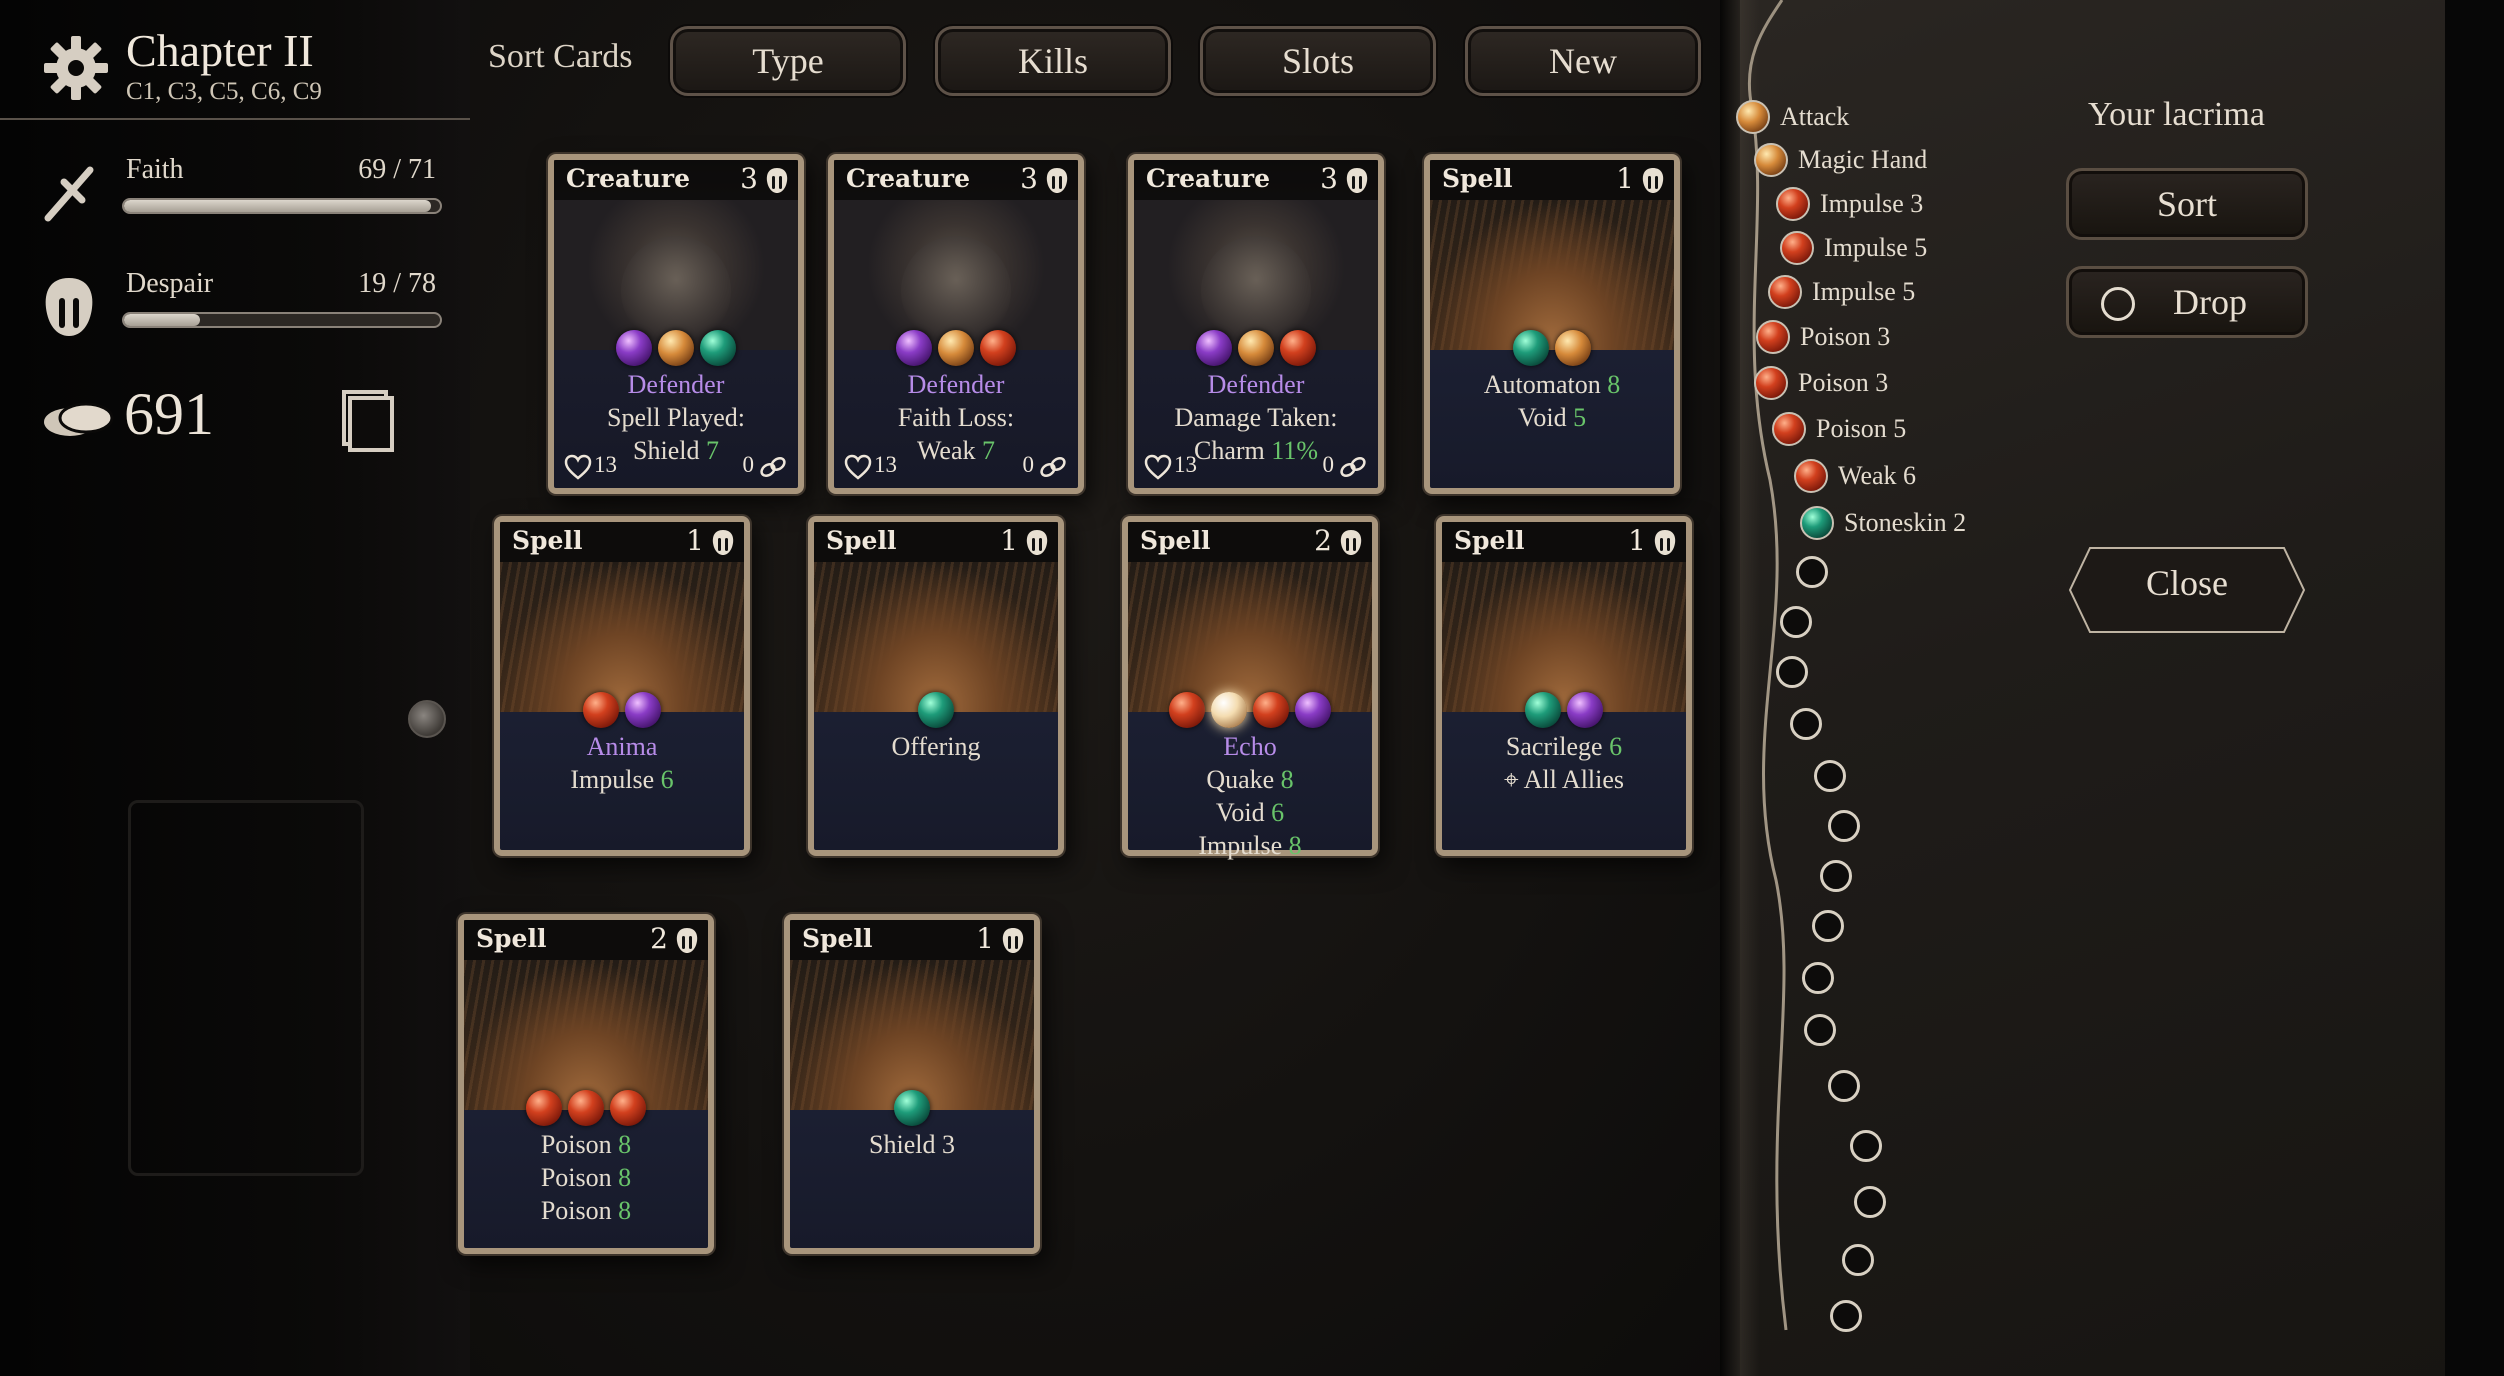 The height and width of the screenshot is (1376, 2504). I want to click on lacrima-label: Impulse 5, so click(1876, 247).